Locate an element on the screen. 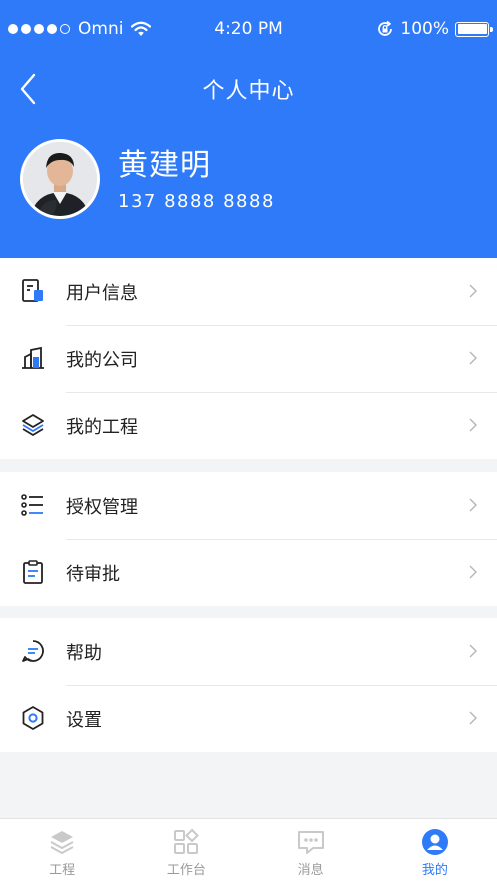 Image resolution: width=497 pixels, height=883 pixels. rotation-lock-icon is located at coordinates (385, 28).